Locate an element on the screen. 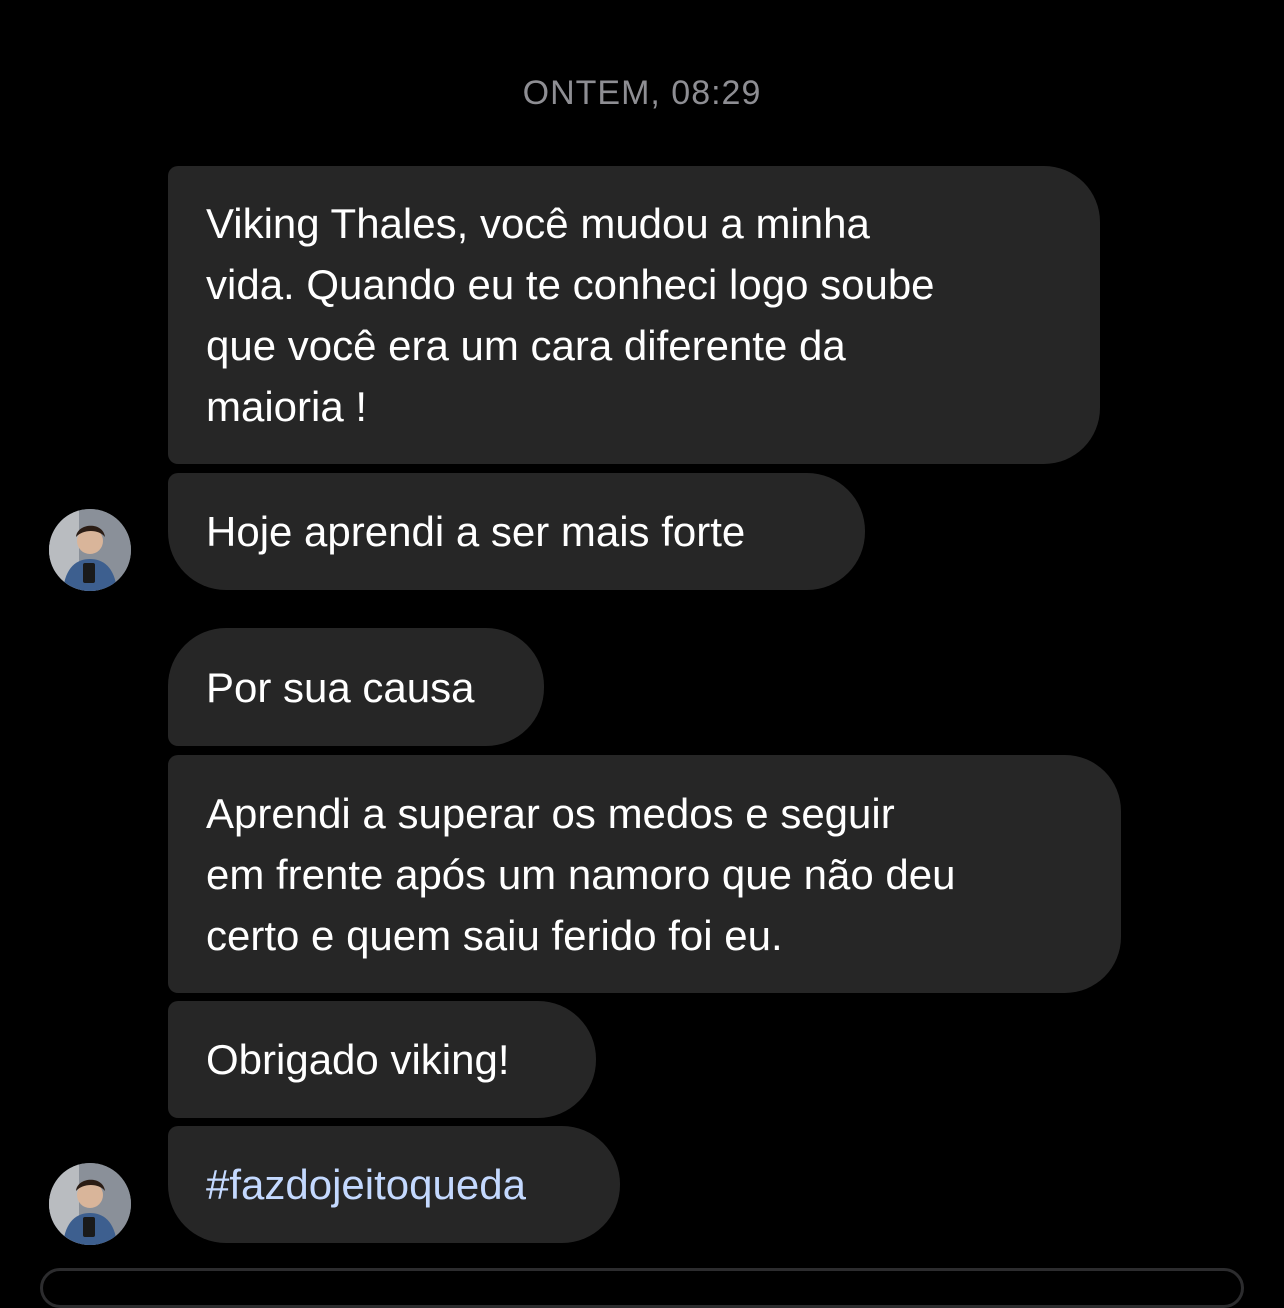  message-bubble: Por sua causa is located at coordinates (356, 687).